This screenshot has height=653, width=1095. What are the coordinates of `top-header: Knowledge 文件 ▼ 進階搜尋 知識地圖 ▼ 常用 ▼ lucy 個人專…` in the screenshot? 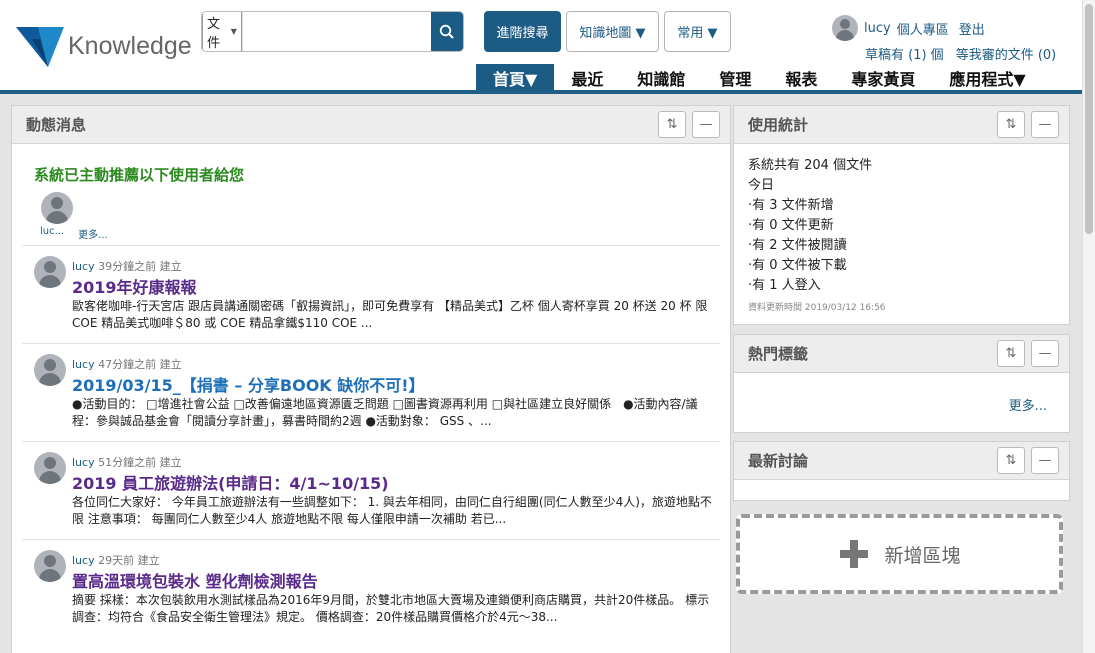 It's located at (541, 46).